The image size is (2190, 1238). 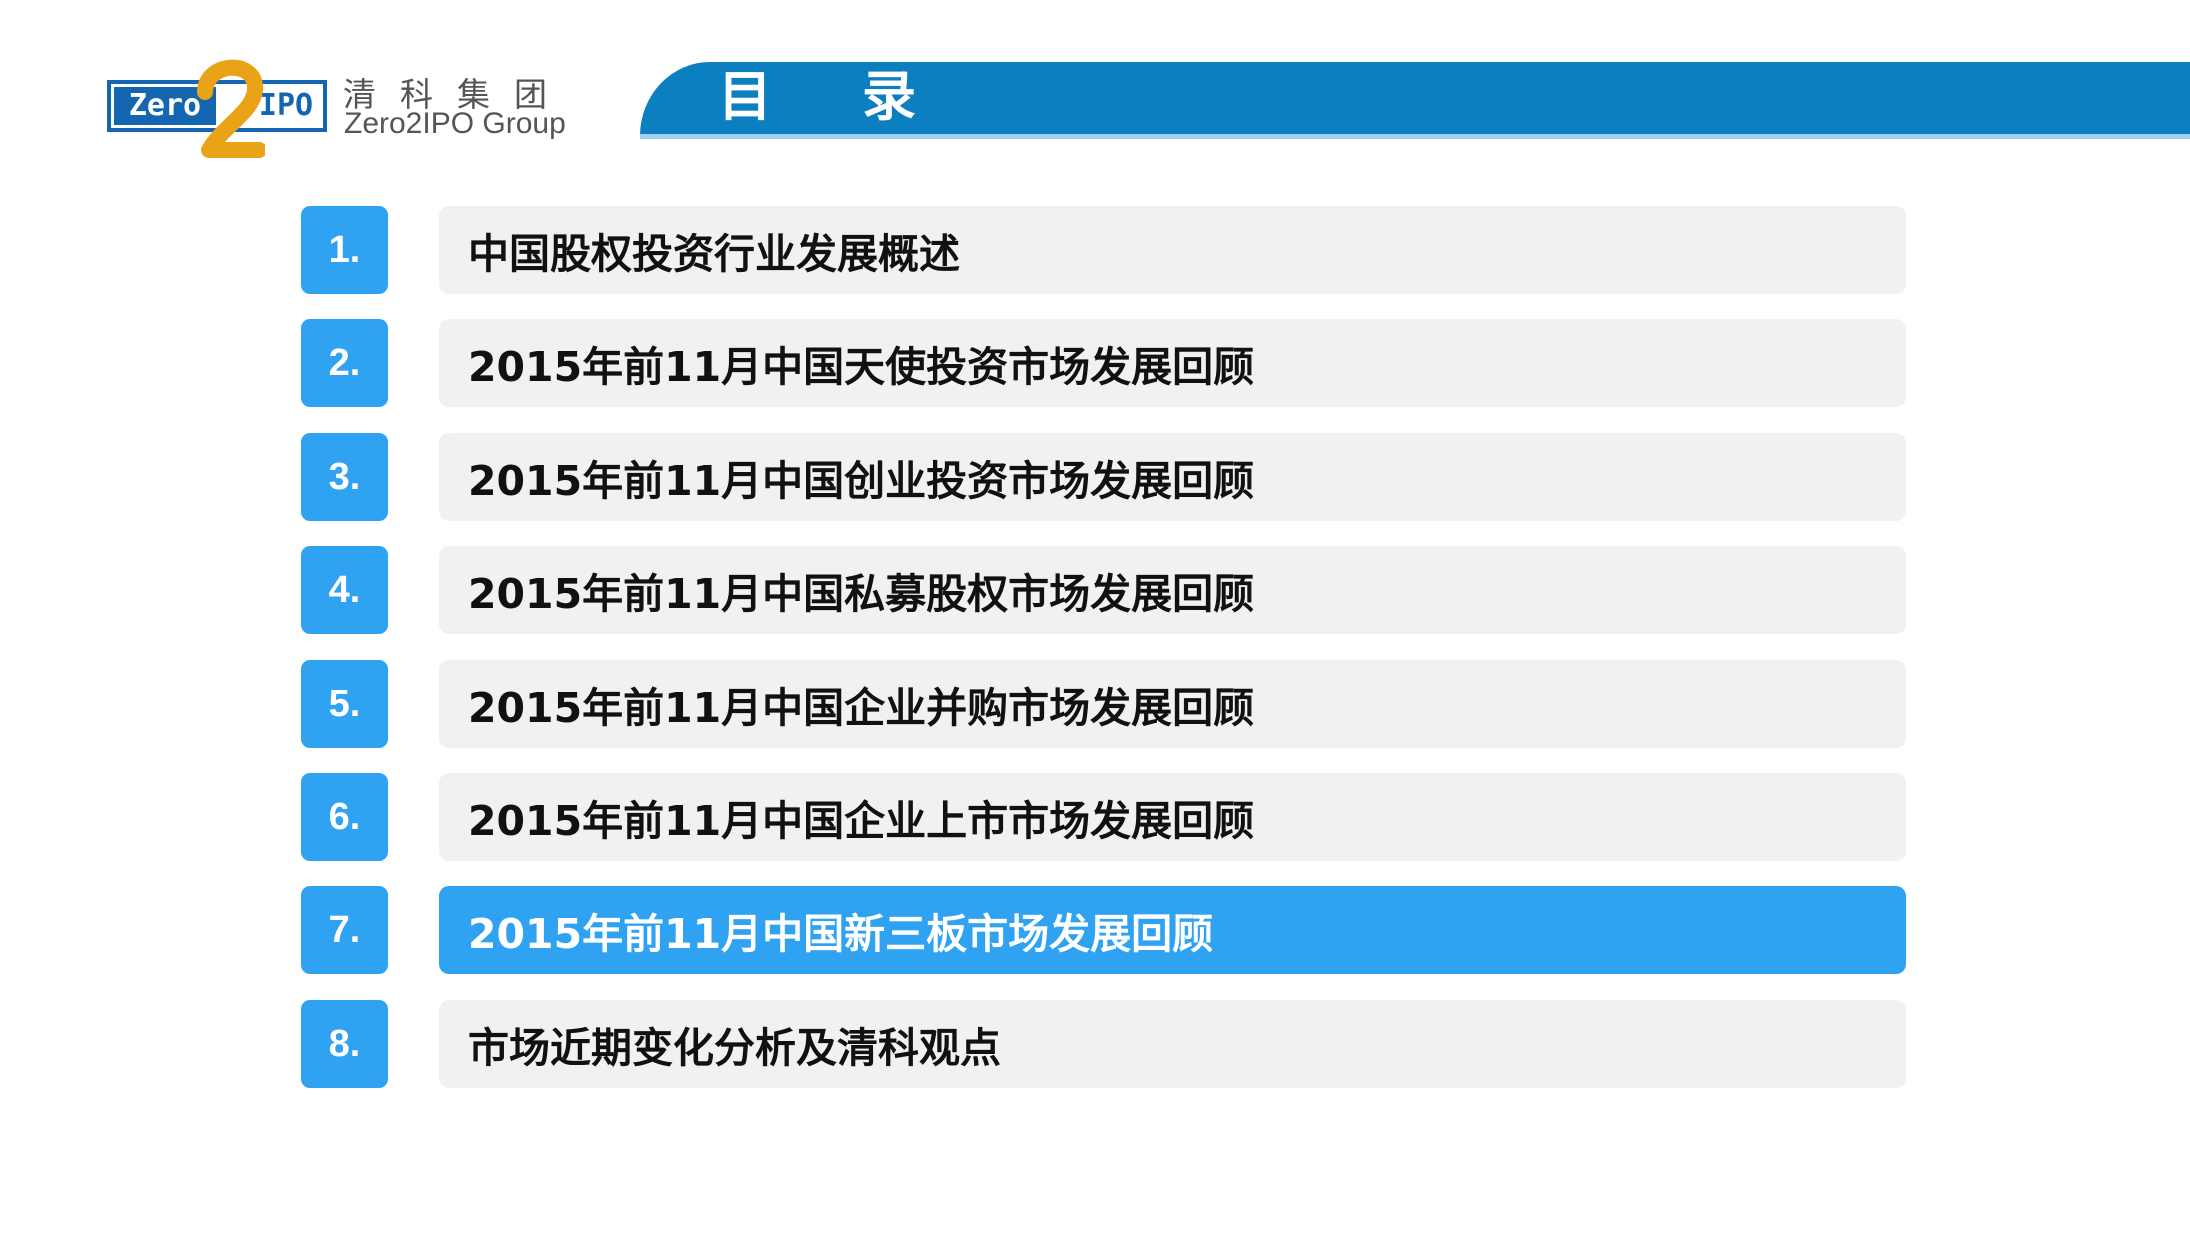 I want to click on toc-item-bar: 2015年前11月中国私募股权市场发展回顾, so click(x=1172, y=590).